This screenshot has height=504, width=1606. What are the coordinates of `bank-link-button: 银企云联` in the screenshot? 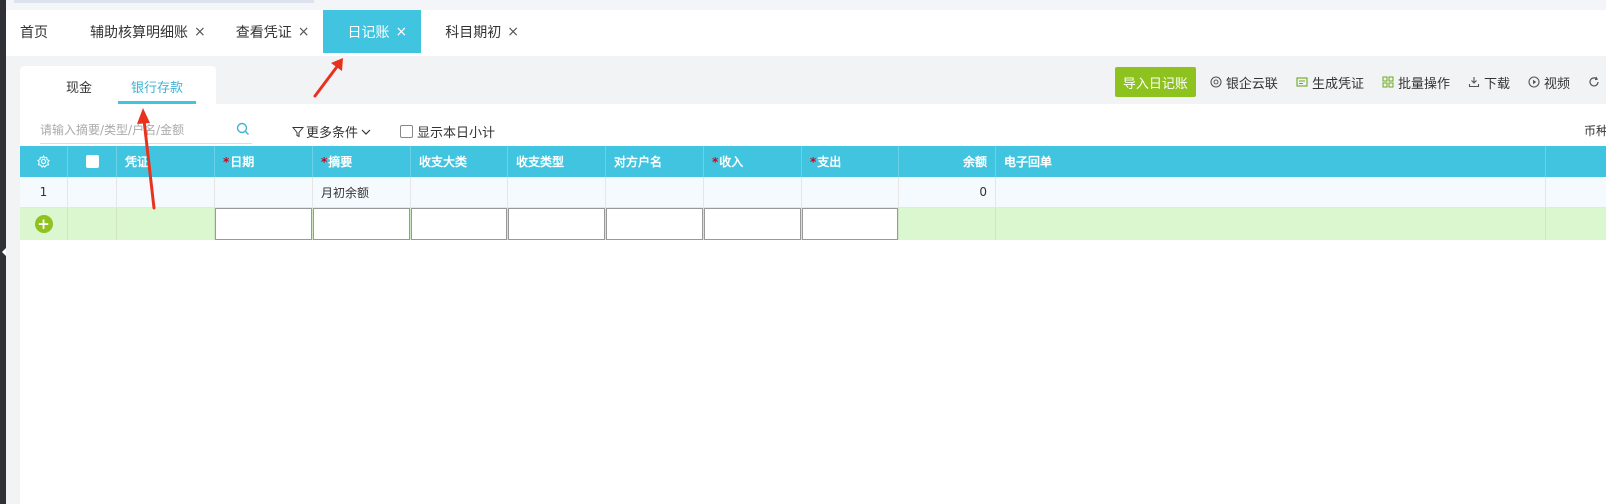 It's located at (1244, 82).